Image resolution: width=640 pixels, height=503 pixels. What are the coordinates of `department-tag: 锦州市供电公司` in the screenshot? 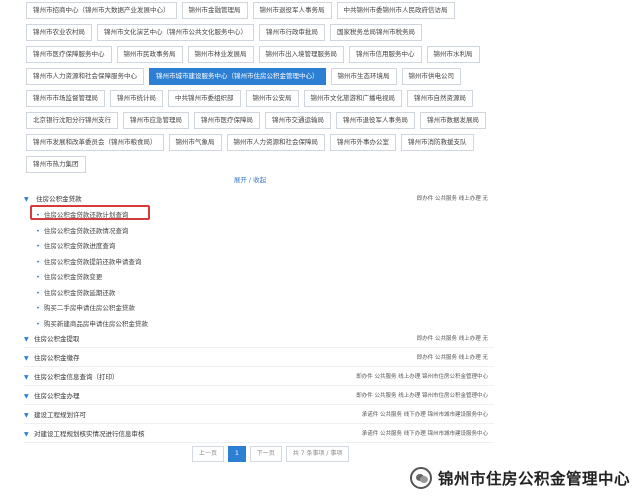 It's located at (431, 76).